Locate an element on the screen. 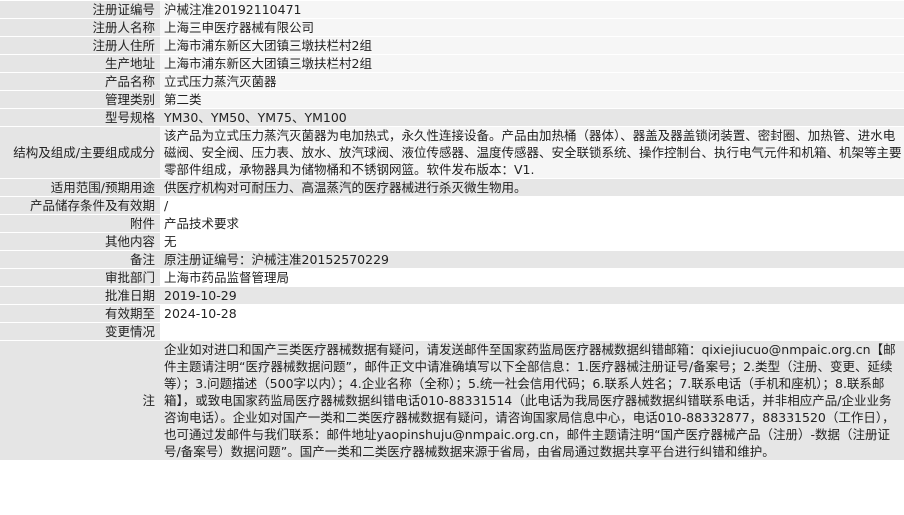  field-label: 有效期至 is located at coordinates (80, 313).